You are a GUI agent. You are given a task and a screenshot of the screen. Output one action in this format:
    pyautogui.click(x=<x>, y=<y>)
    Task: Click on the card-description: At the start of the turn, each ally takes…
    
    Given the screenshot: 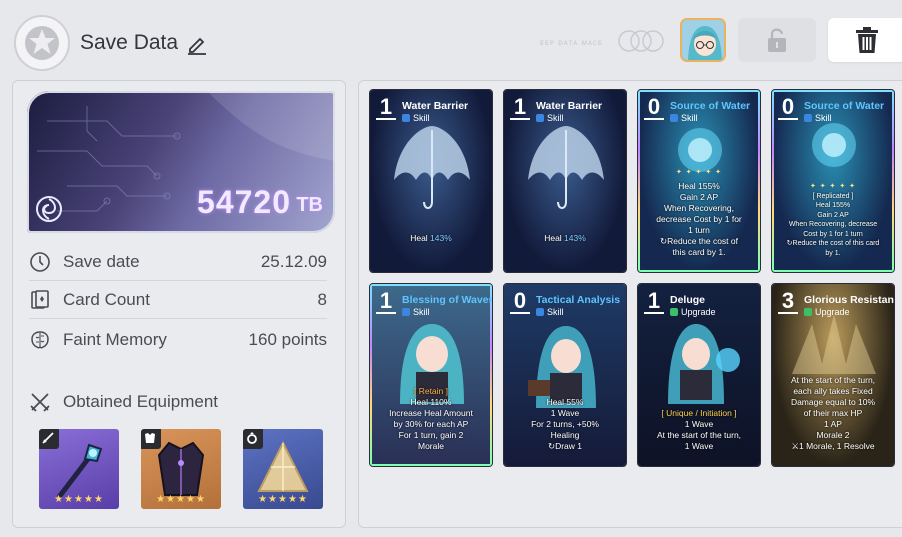 What is the action you would take?
    pyautogui.click(x=833, y=413)
    